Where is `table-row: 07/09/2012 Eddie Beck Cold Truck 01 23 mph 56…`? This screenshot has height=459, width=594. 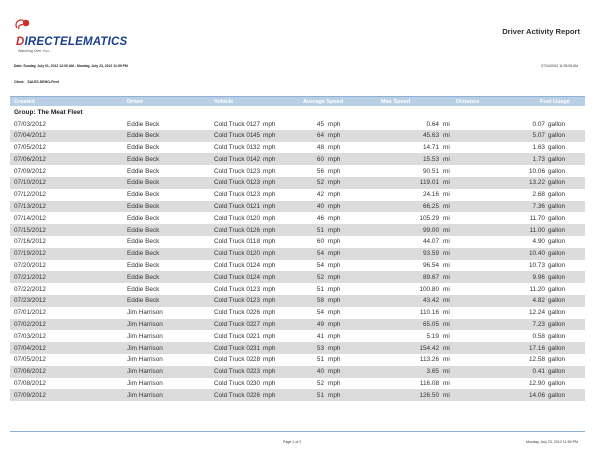
table-row: 07/09/2012 Eddie Beck Cold Truck 01 23 mph 56… is located at coordinates (297, 171).